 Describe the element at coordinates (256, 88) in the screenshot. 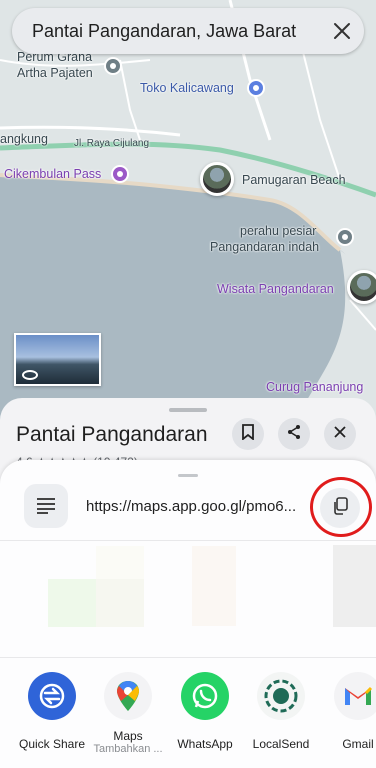

I see `map-pin-toko` at that location.